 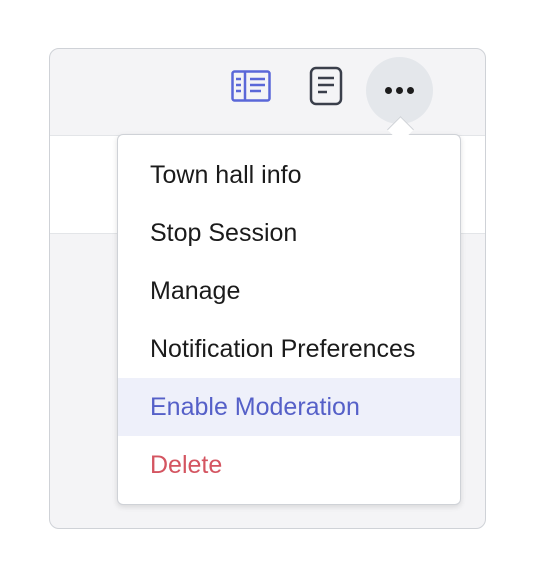 What do you see at coordinates (289, 465) in the screenshot?
I see `menu-item-delete: Delete` at bounding box center [289, 465].